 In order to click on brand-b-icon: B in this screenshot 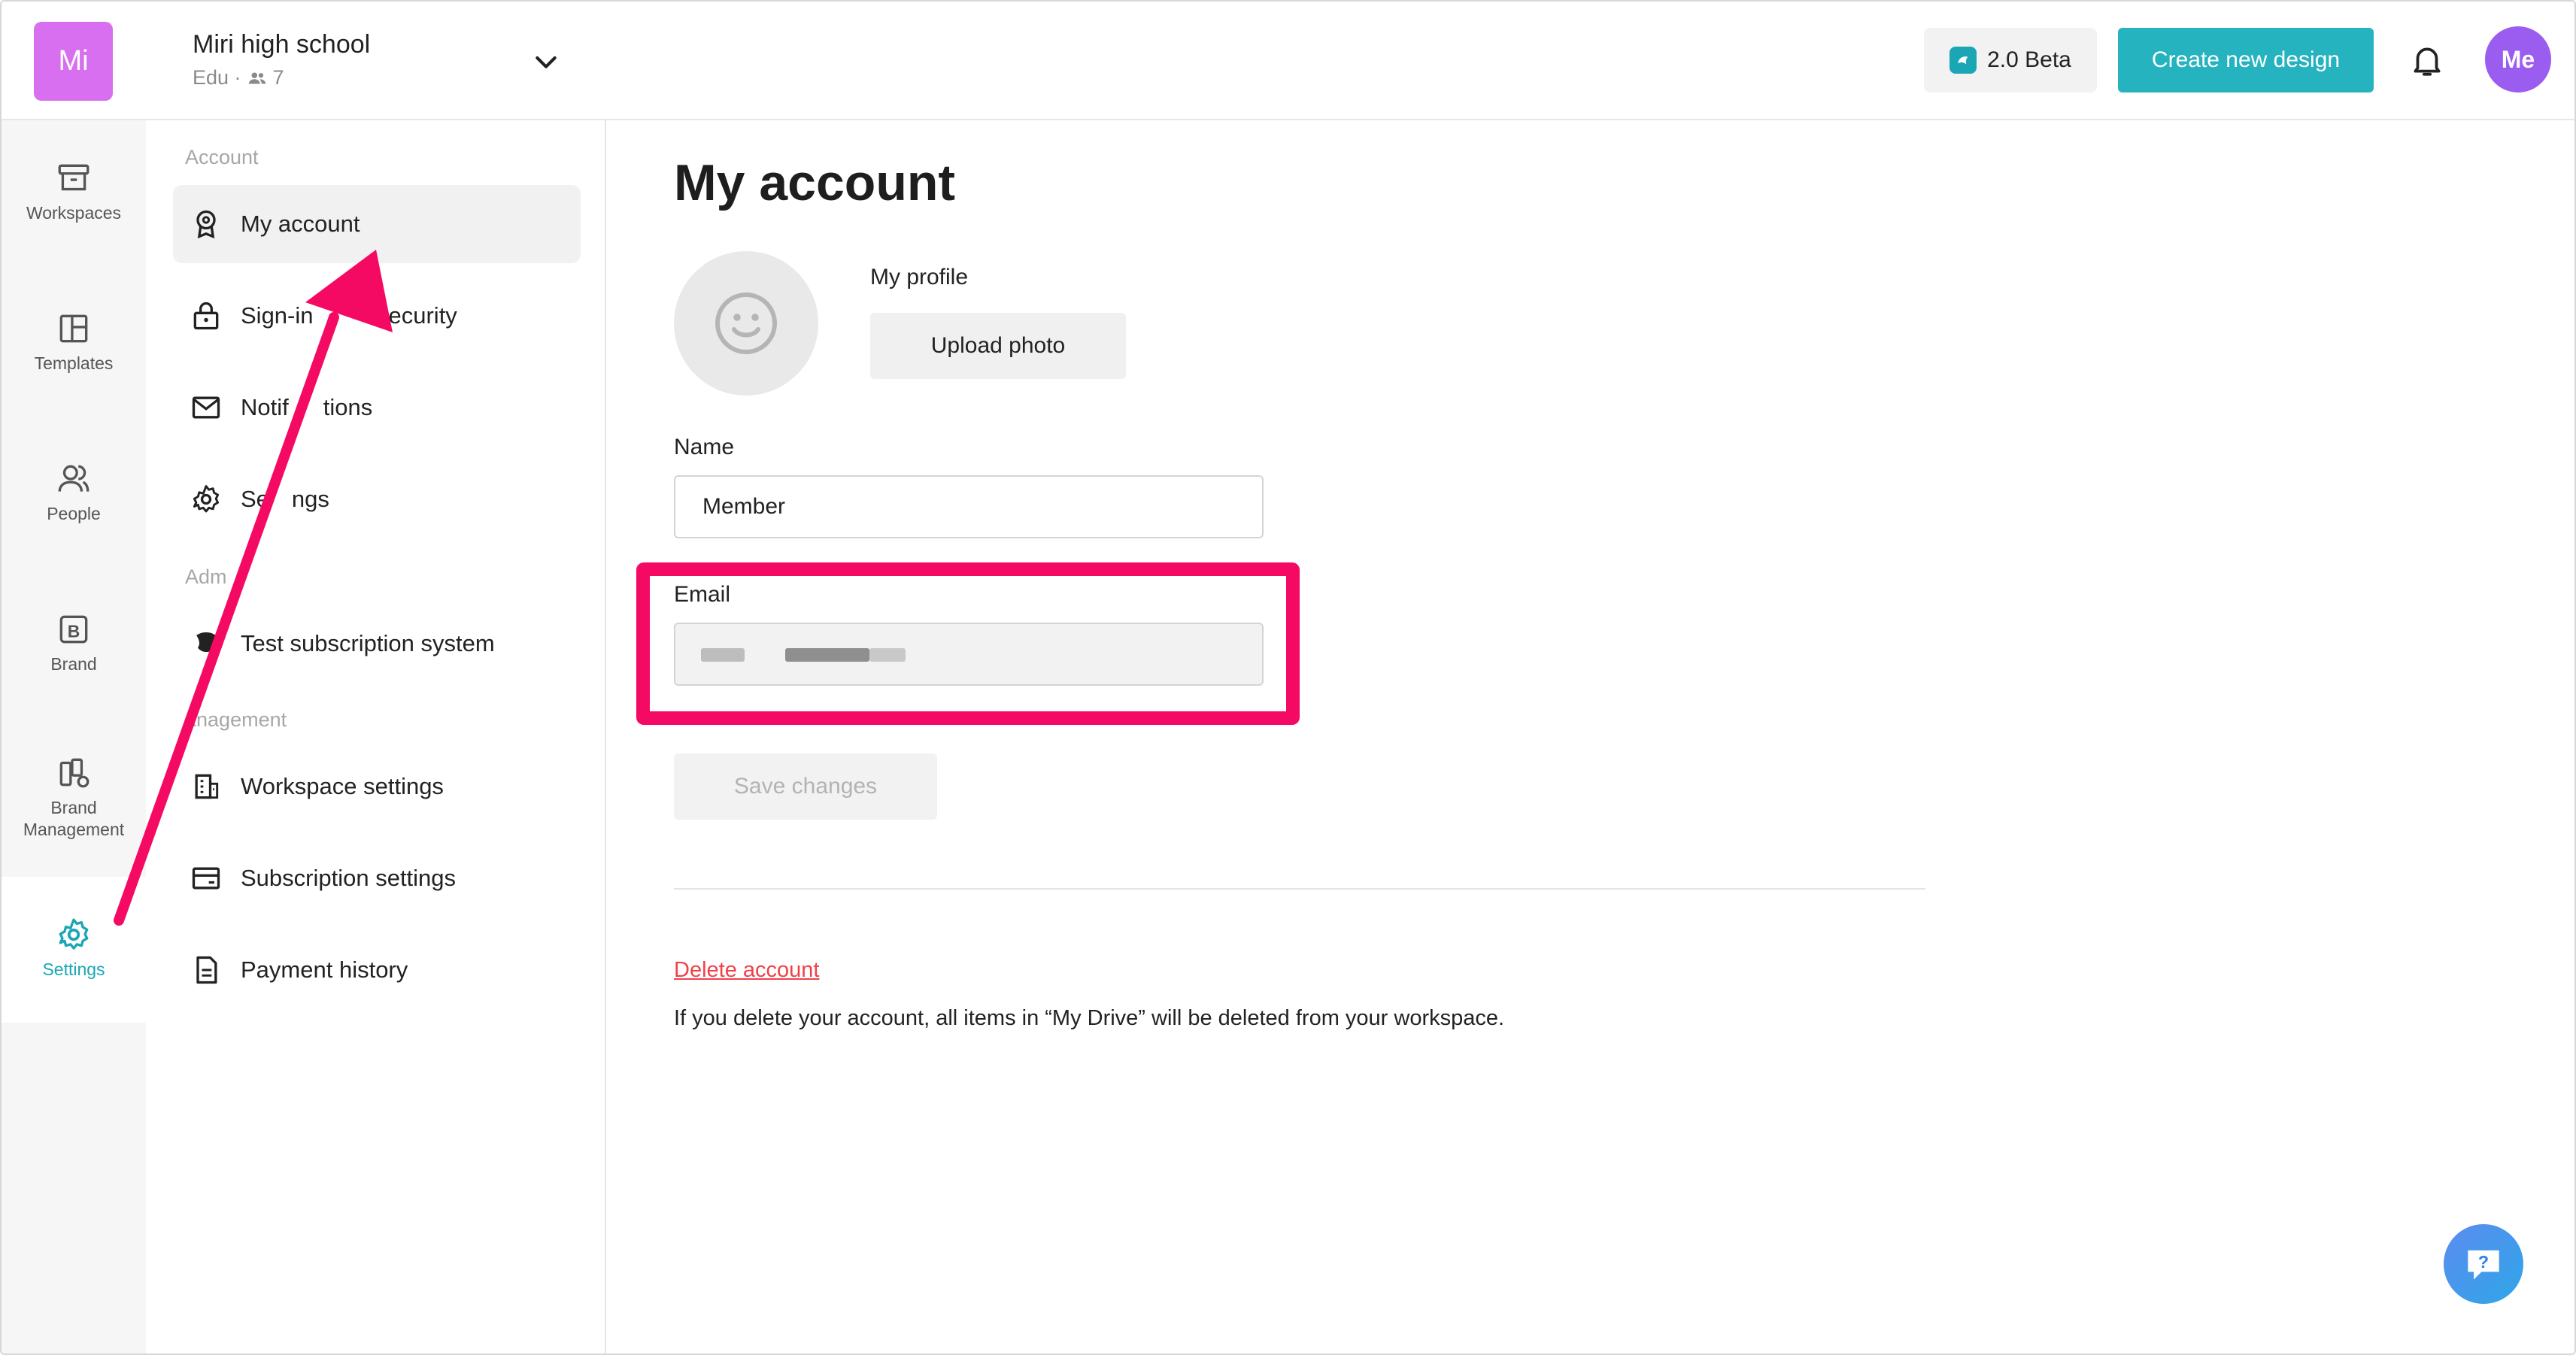, I will do `click(73, 629)`.